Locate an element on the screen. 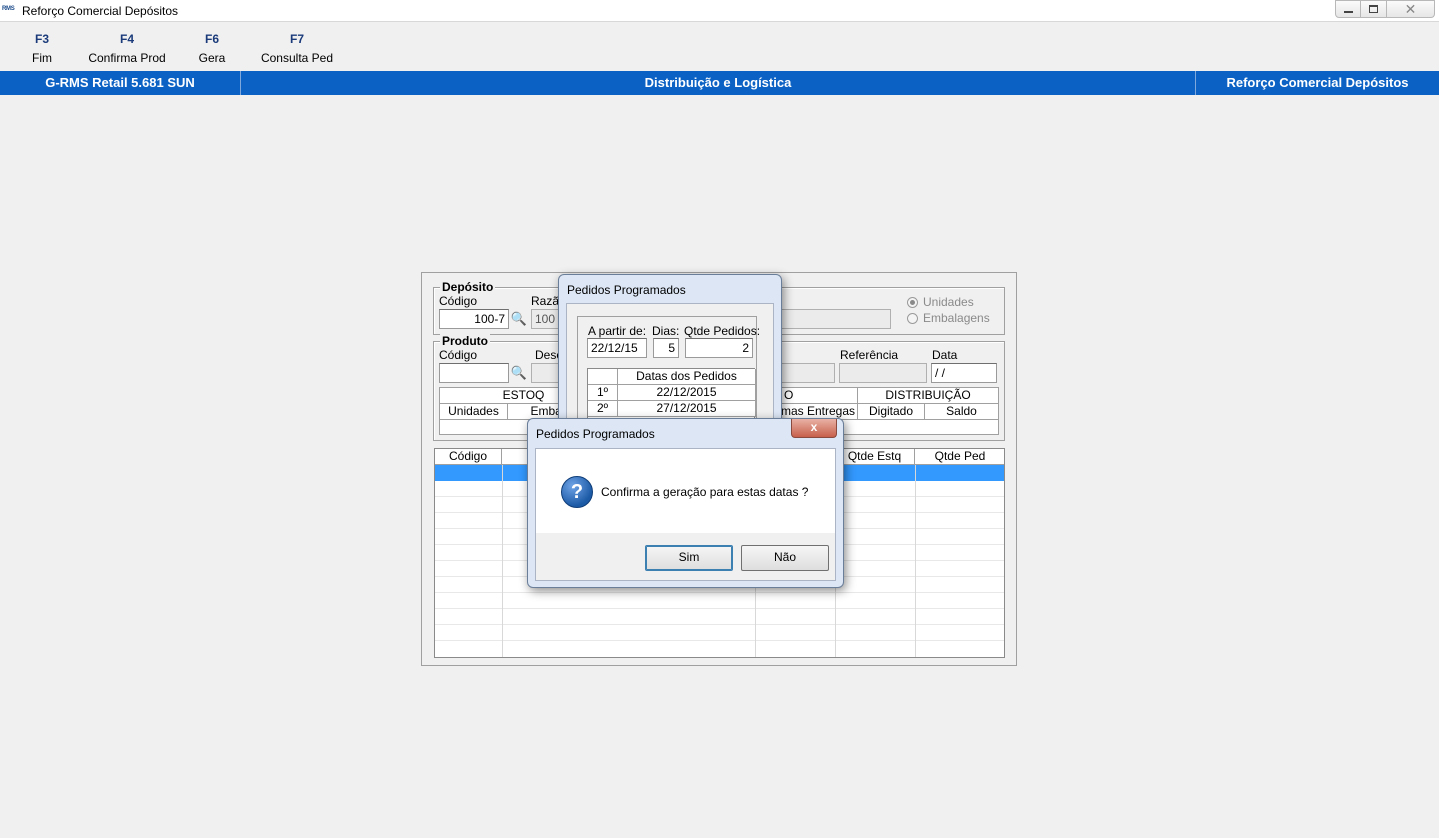 The image size is (1439, 838). confirm-dialog-title: Pedidos Programados is located at coordinates (595, 434).